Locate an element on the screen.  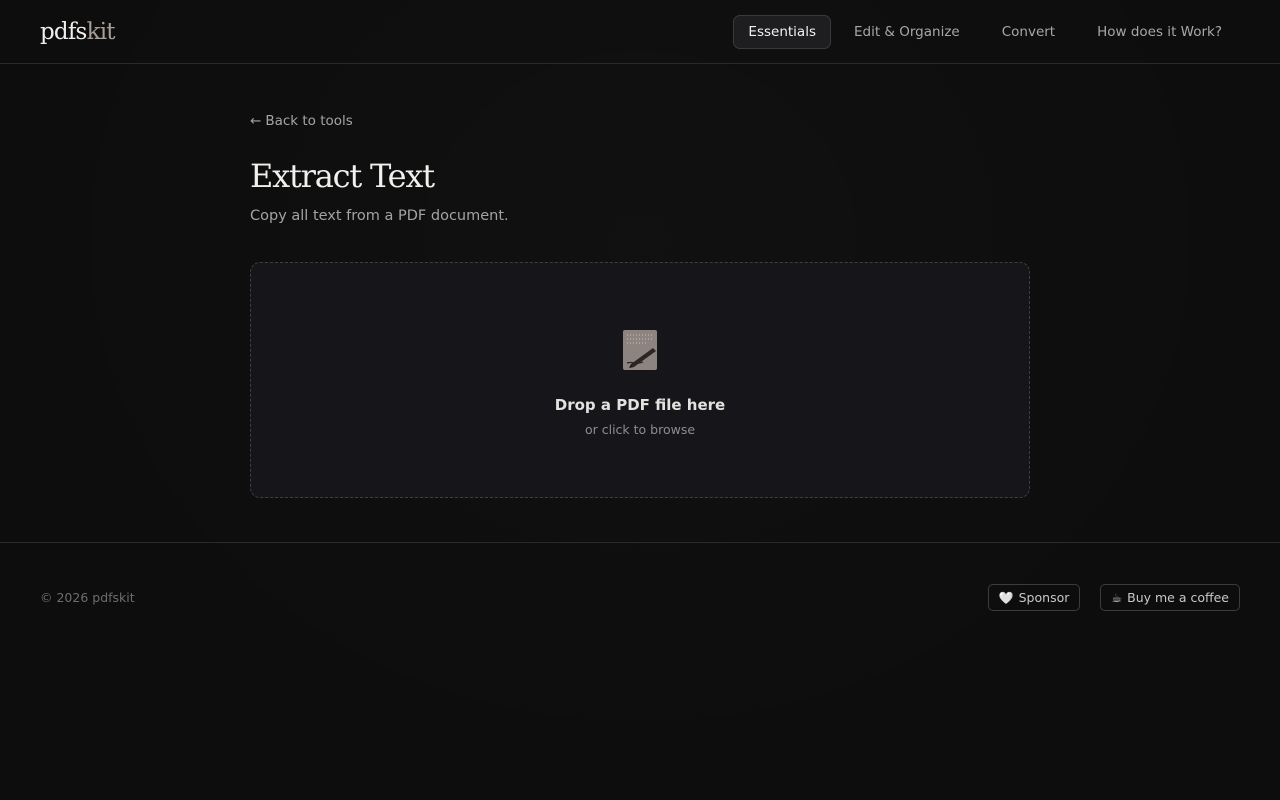
back-to-tools-link: ← Back to tools is located at coordinates (301, 121).